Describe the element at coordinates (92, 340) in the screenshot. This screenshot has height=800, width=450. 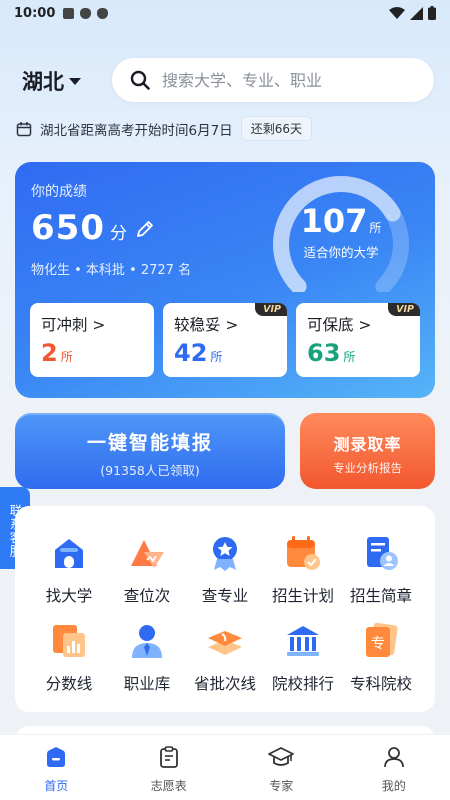
I see `tier-card-reach: 可冲刺 > 2所` at that location.